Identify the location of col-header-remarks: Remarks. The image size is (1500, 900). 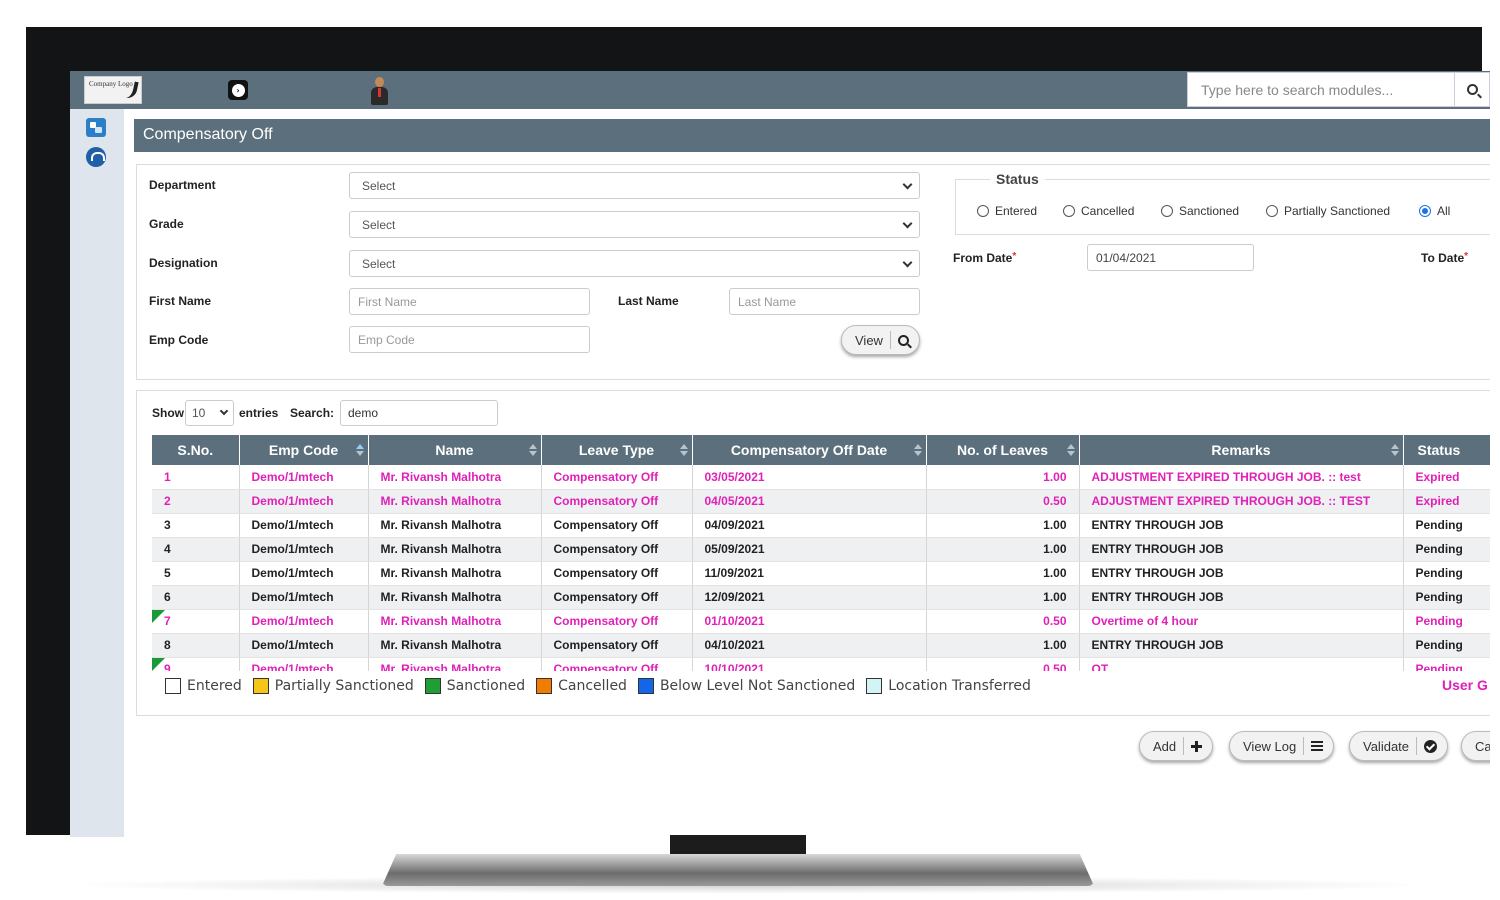
(1241, 450).